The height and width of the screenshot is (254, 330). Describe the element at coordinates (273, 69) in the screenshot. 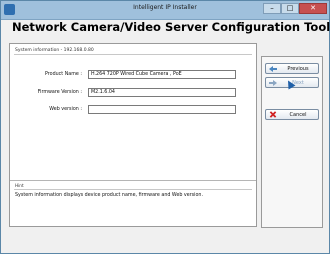

I see `arrow-left-icon` at that location.